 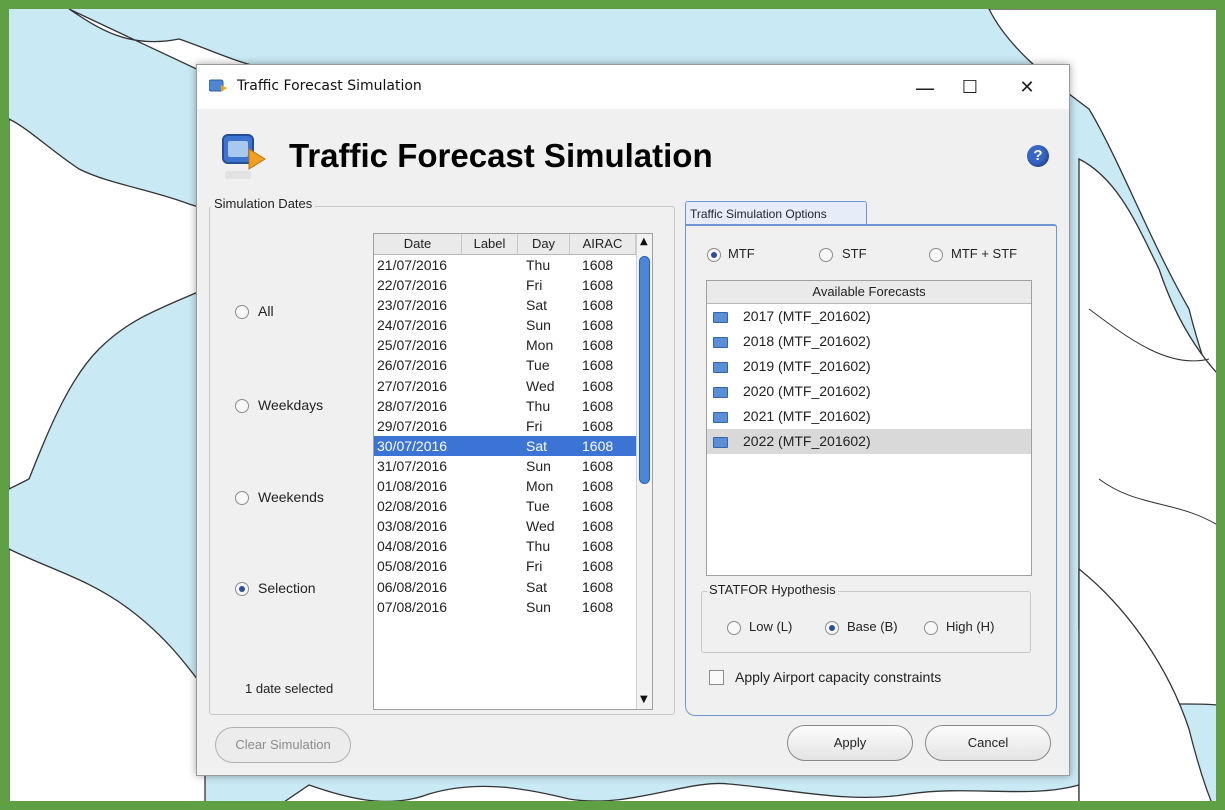 I want to click on cell-day: Fri, so click(x=534, y=285).